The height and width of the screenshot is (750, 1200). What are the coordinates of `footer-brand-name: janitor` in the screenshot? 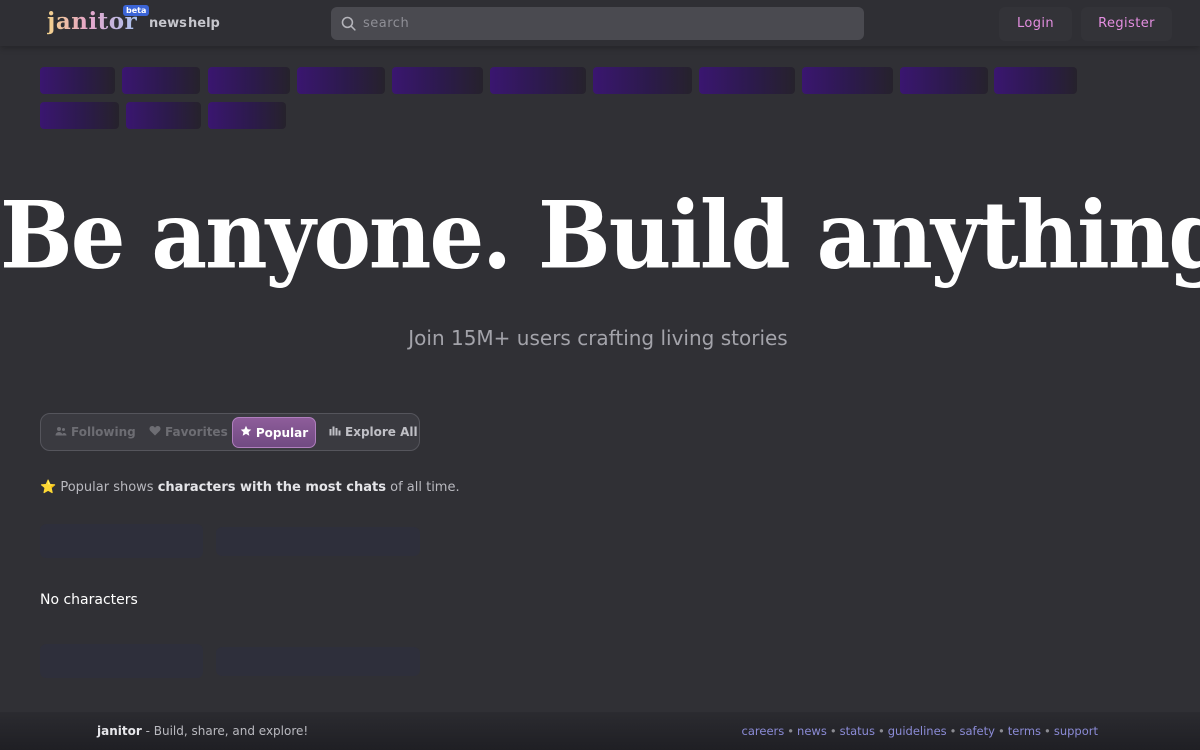 It's located at (119, 731).